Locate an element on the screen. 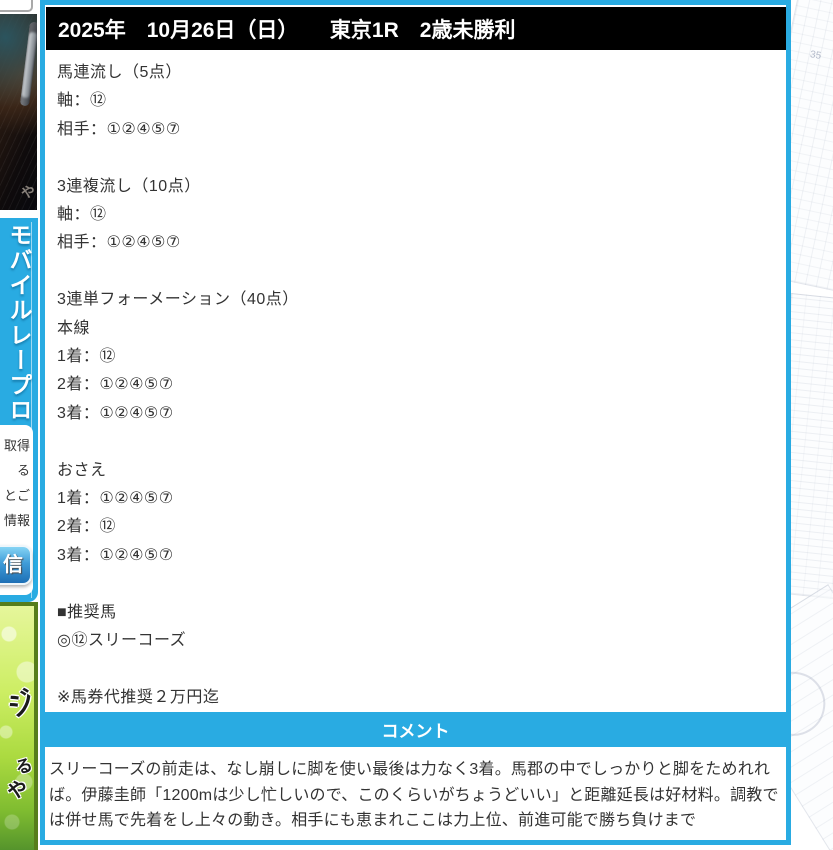  left-sidebar: や モバイルレープロ 取得 る とご 情報 信 ジ る や is located at coordinates (19, 425).